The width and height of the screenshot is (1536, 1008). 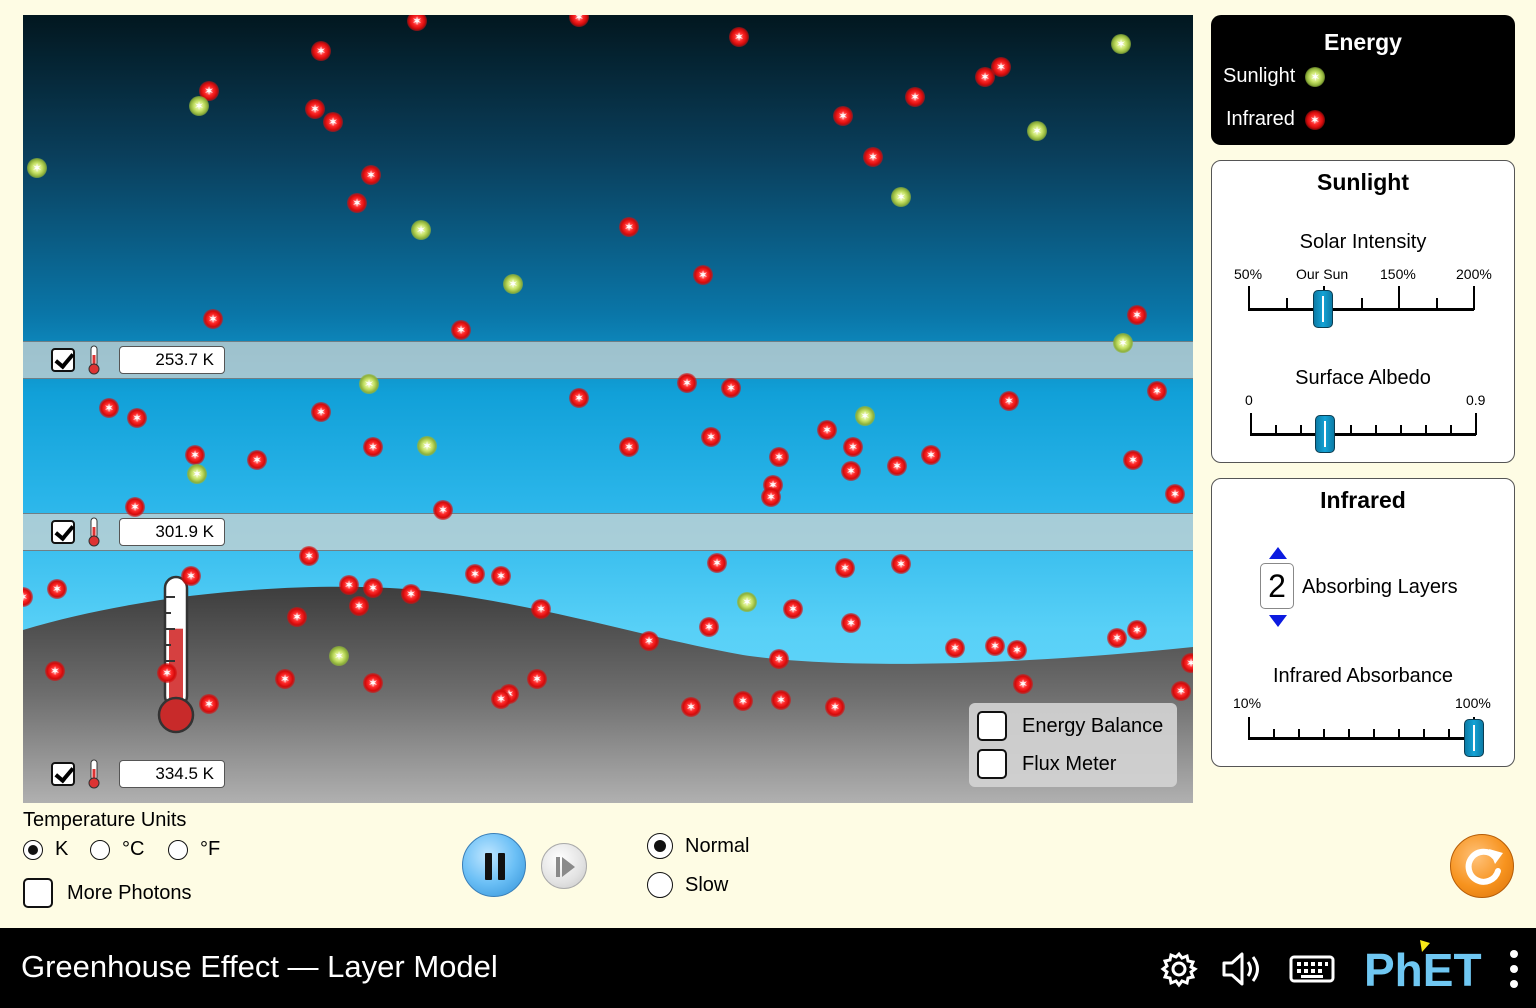 I want to click on surface-albedo-thumb, so click(x=1325, y=434).